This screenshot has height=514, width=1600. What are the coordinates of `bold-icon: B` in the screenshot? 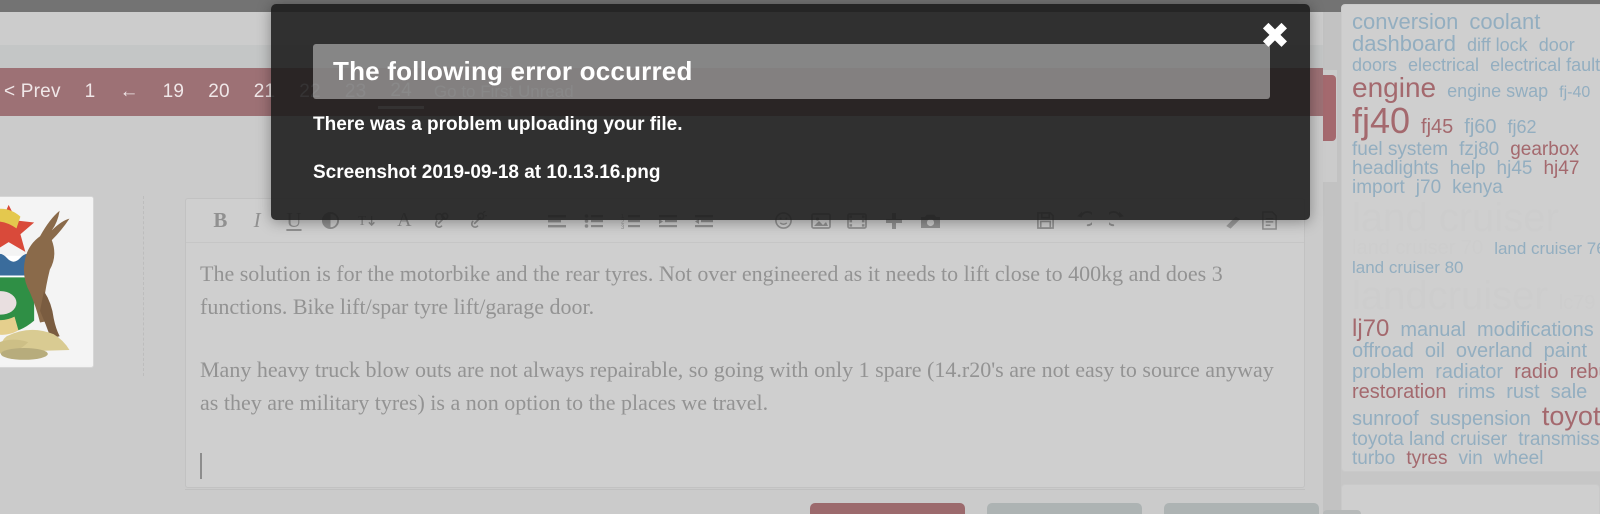 It's located at (220, 221).